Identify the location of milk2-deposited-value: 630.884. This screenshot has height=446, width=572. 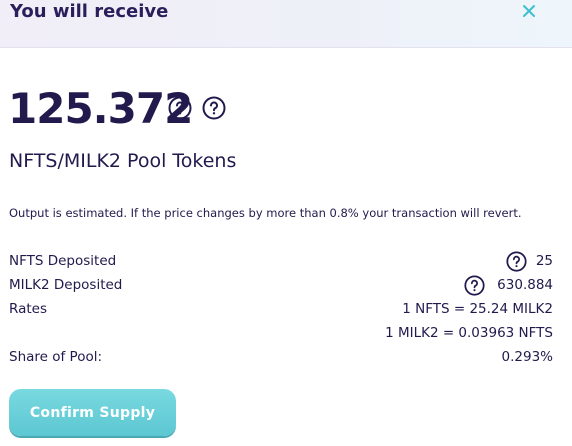
(525, 285).